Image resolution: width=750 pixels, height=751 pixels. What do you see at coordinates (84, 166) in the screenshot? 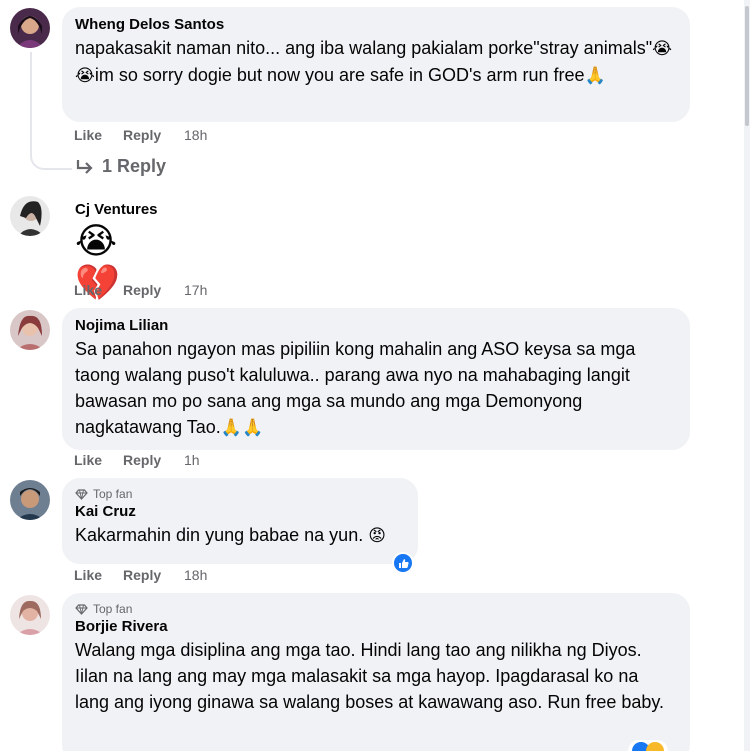
I see `reply-arrow-icon` at bounding box center [84, 166].